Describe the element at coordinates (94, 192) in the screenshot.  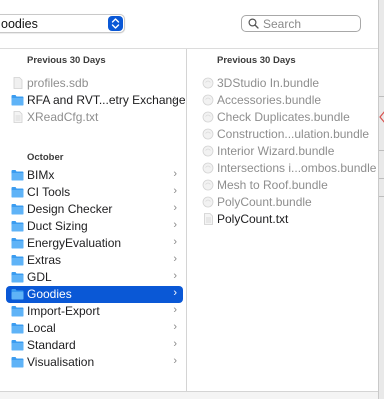
I see `folder-item-ci-tools: CI Tools ›` at that location.